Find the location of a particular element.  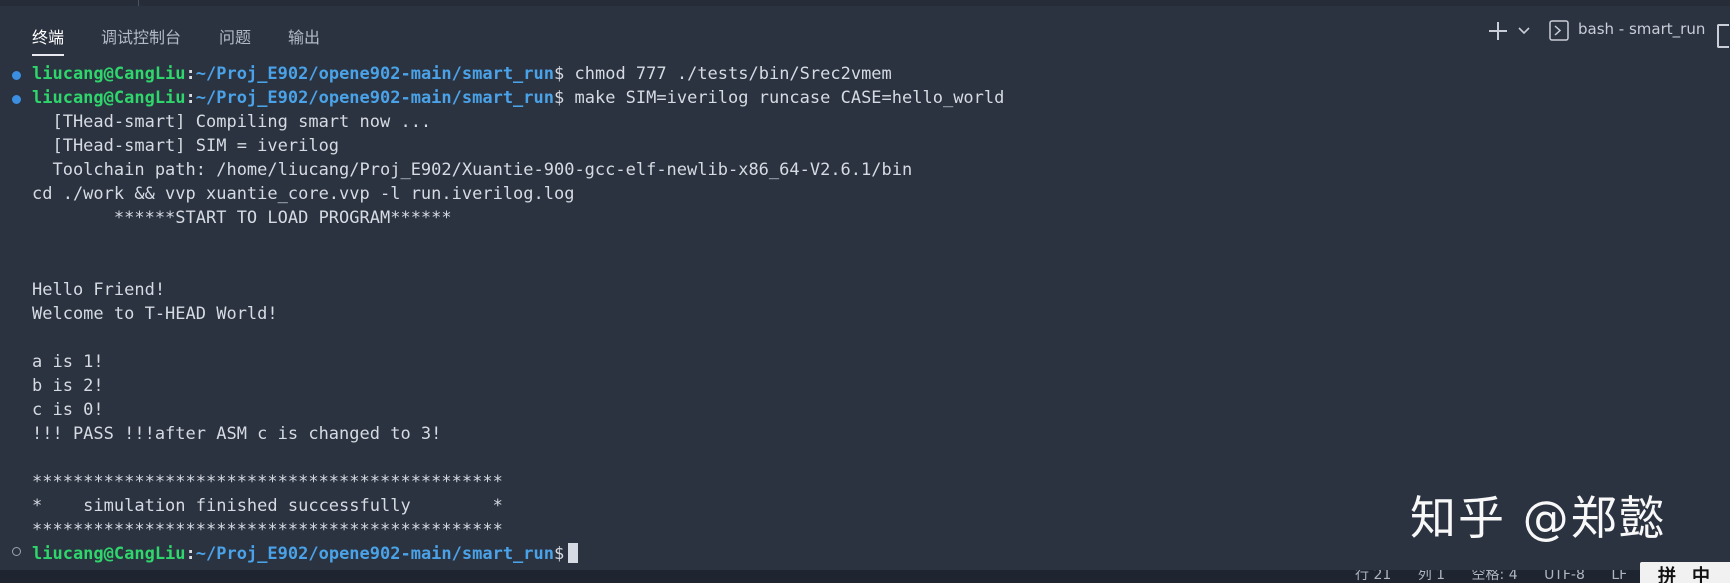

new-terminal-button is located at coordinates (1498, 30).